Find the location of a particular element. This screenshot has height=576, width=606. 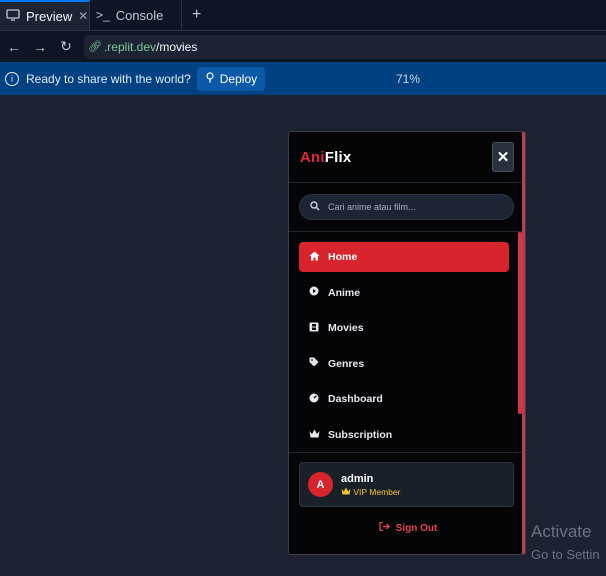

sign-out-label: Sign Out is located at coordinates (416, 528).